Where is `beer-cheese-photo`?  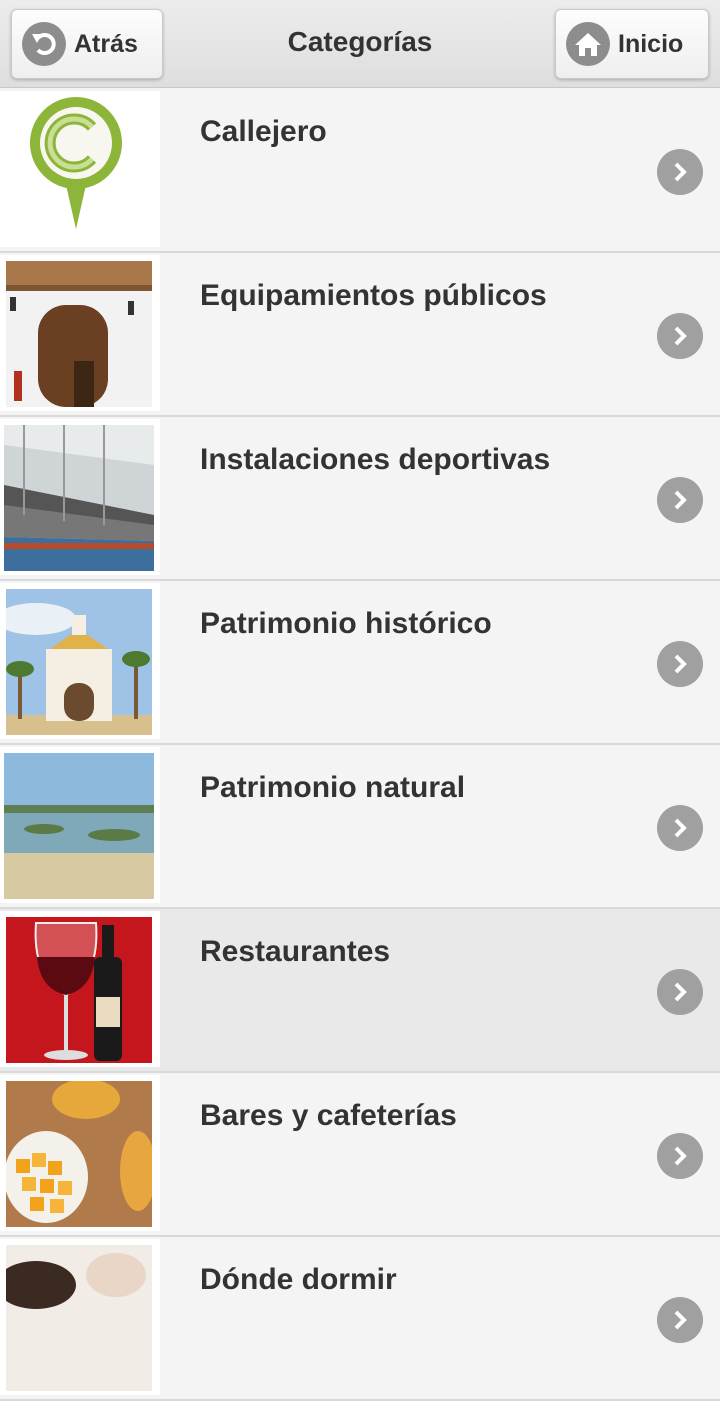 beer-cheese-photo is located at coordinates (80, 1153).